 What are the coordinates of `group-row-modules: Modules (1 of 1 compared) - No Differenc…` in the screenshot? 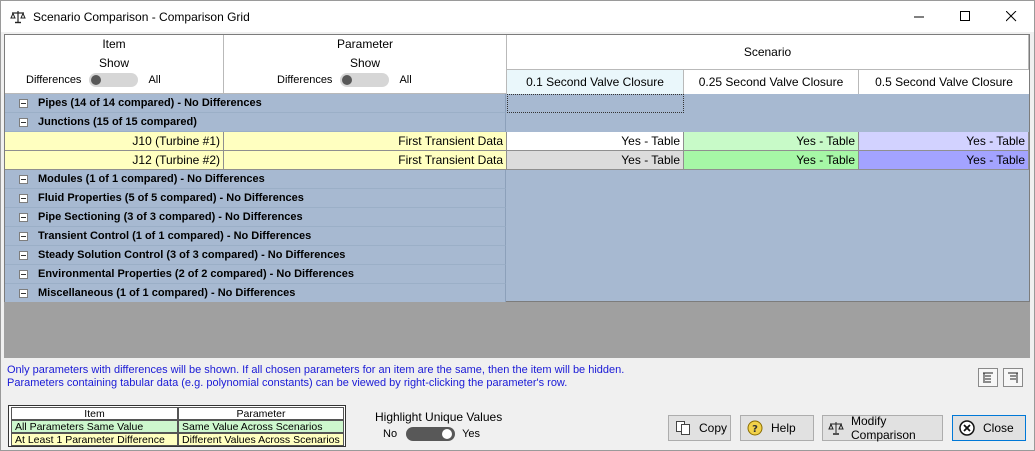 It's located at (517, 179).